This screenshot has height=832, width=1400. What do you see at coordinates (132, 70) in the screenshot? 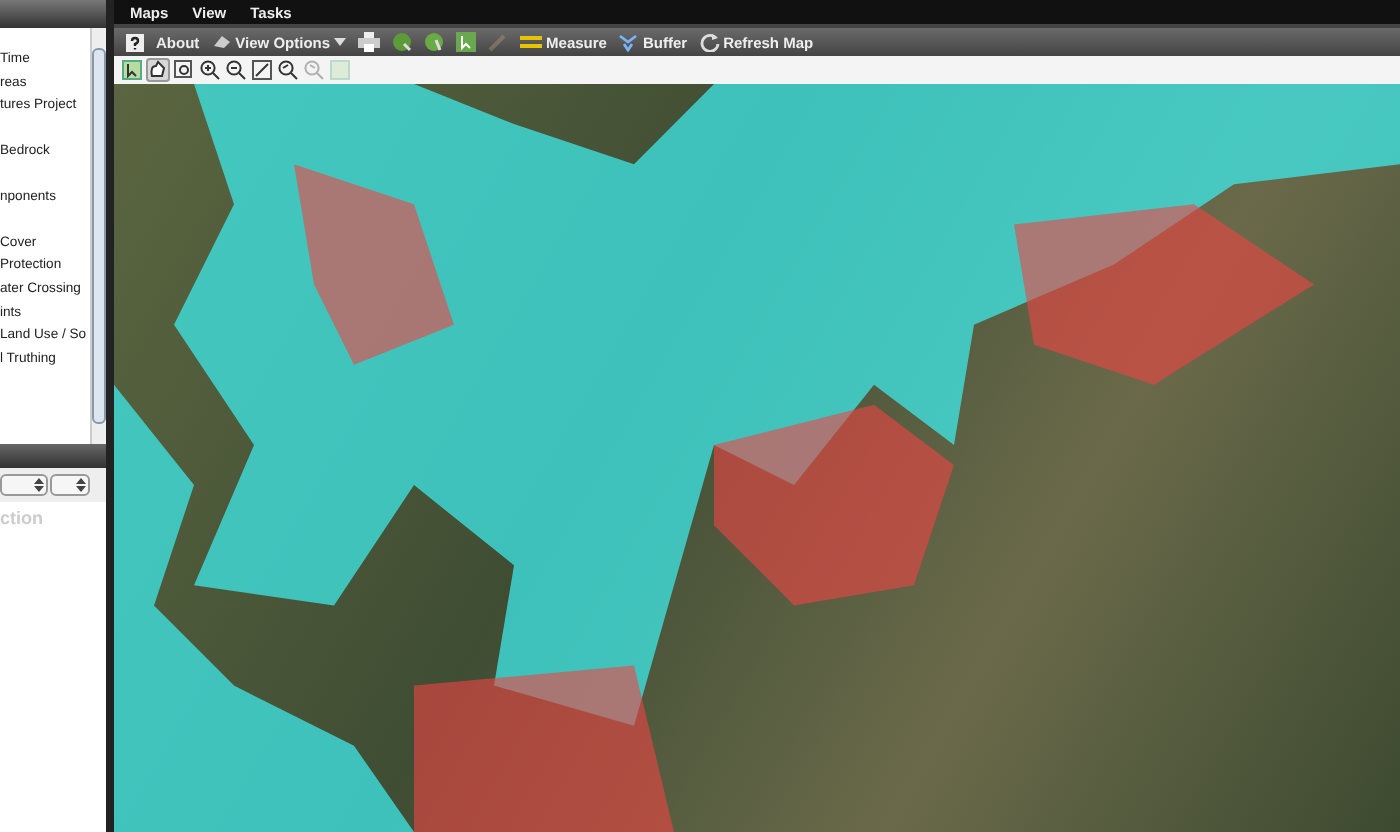
I see `select-tool-button` at bounding box center [132, 70].